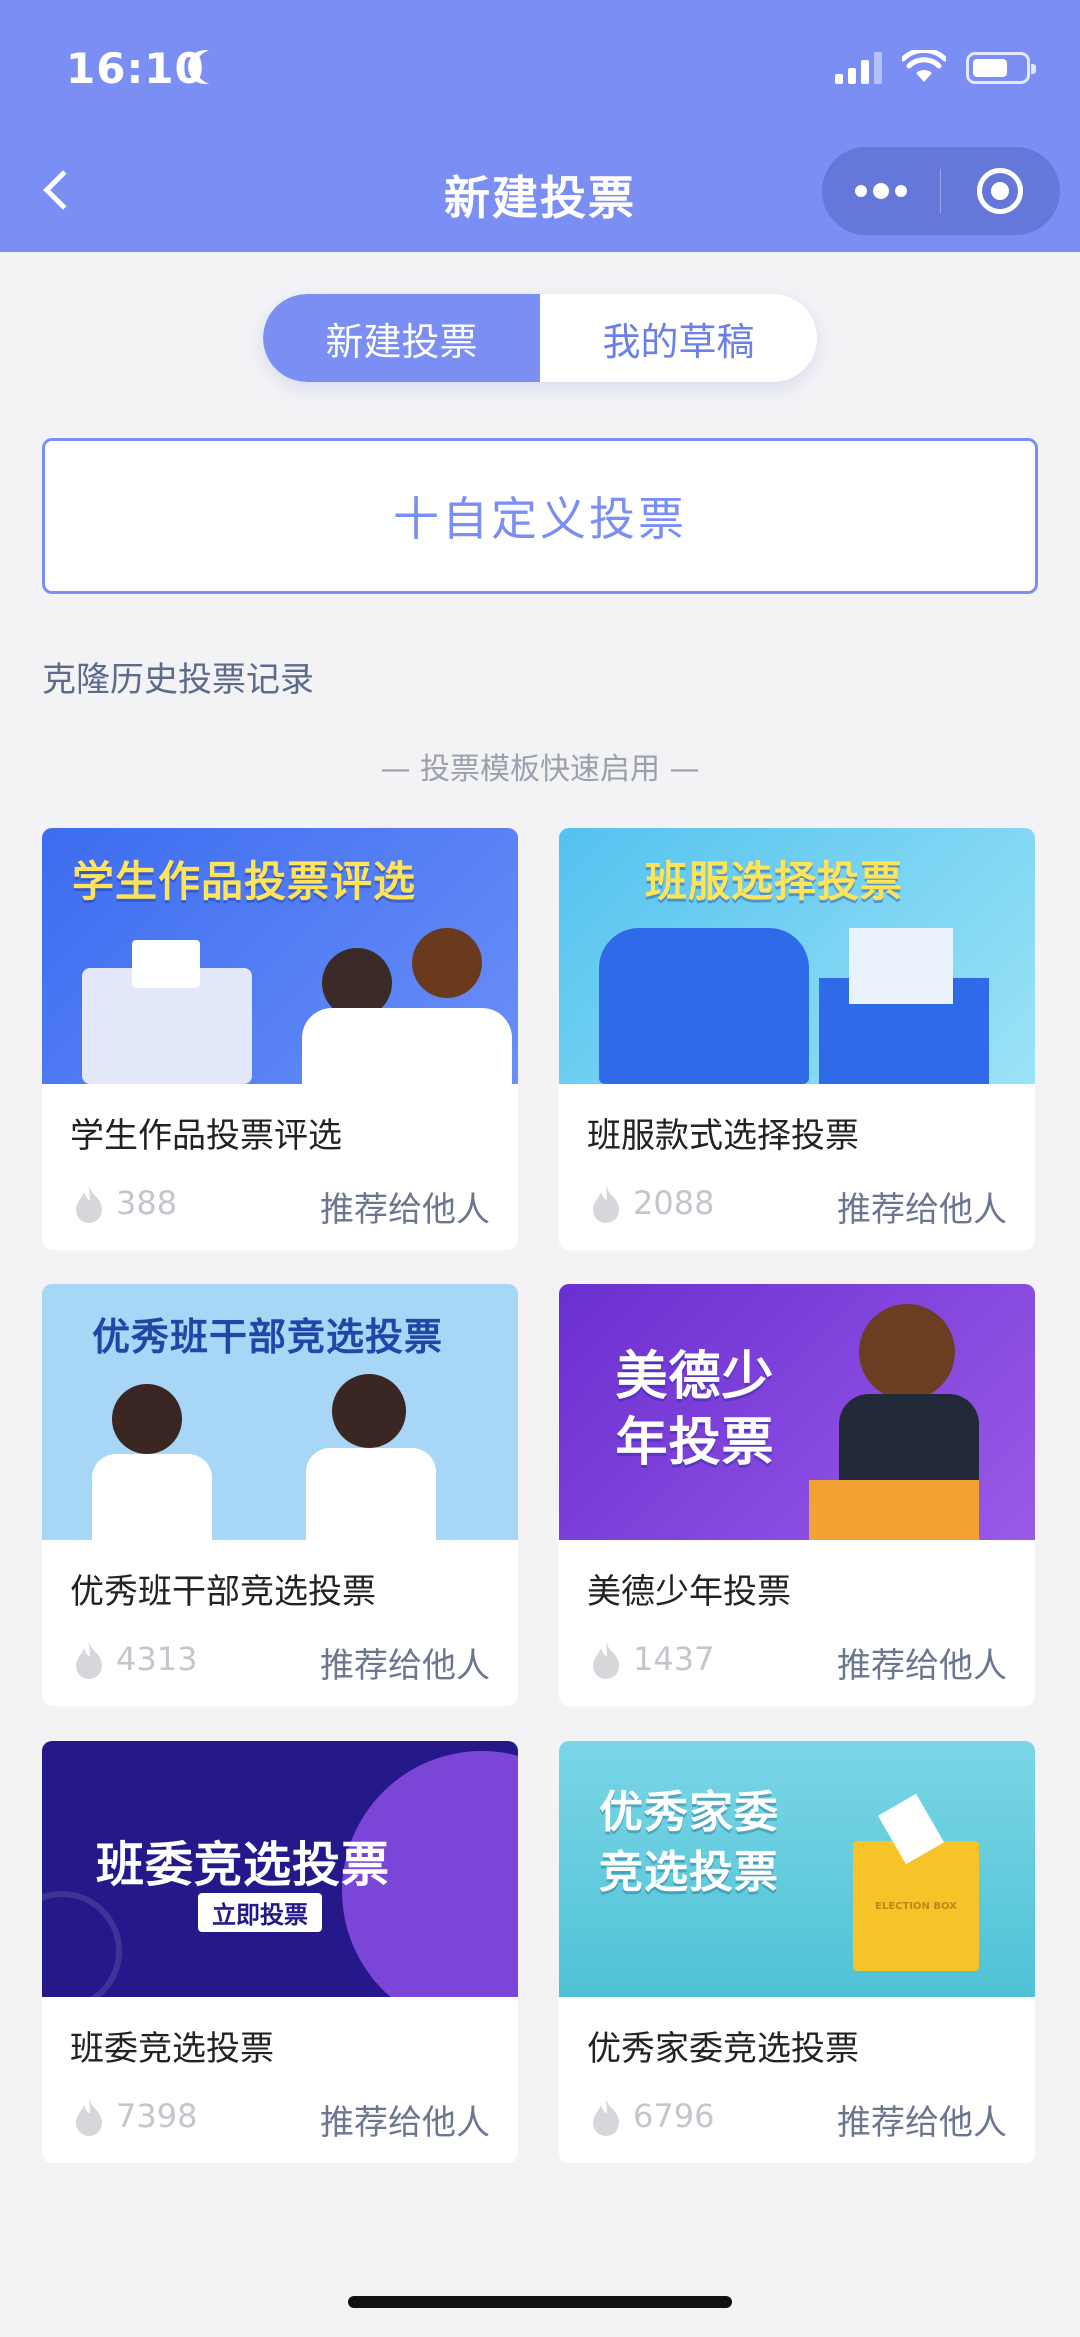  I want to click on template-banner: 学生作品投票评选, so click(280, 956).